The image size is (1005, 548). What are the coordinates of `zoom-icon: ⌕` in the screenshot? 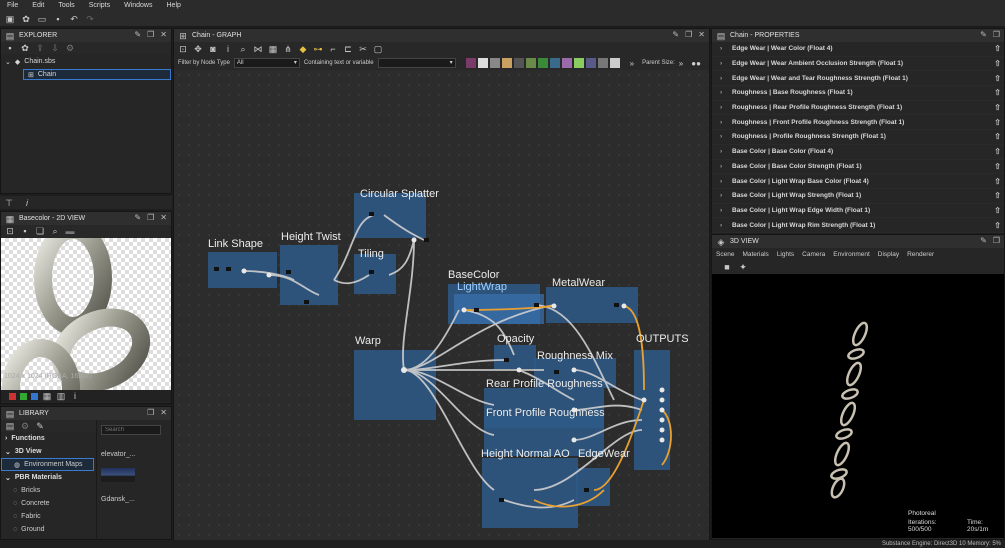 It's located at (55, 231).